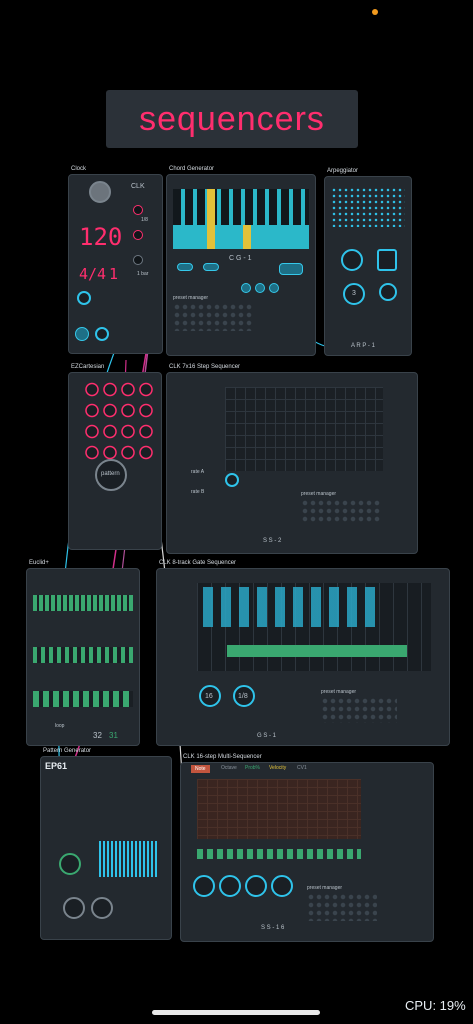 The width and height of the screenshot is (473, 1024). What do you see at coordinates (243, 696) in the screenshot?
I see `rate-value: 1/8` at bounding box center [243, 696].